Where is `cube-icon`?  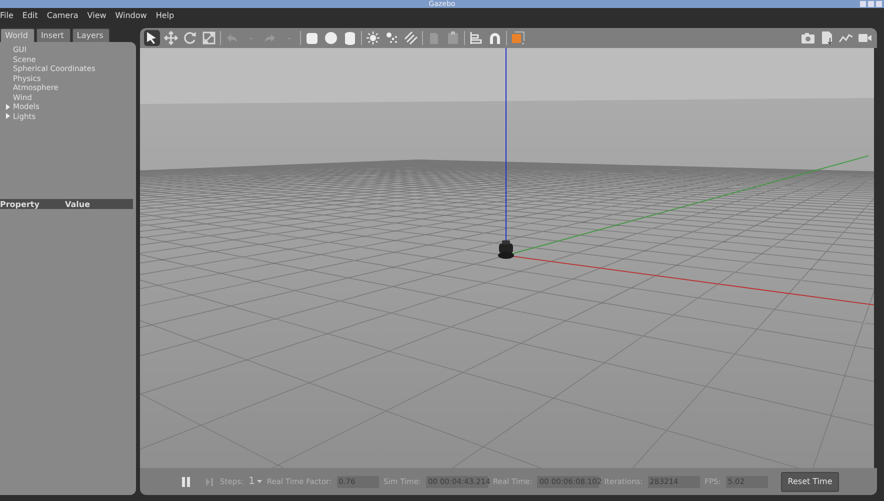
cube-icon is located at coordinates (518, 38).